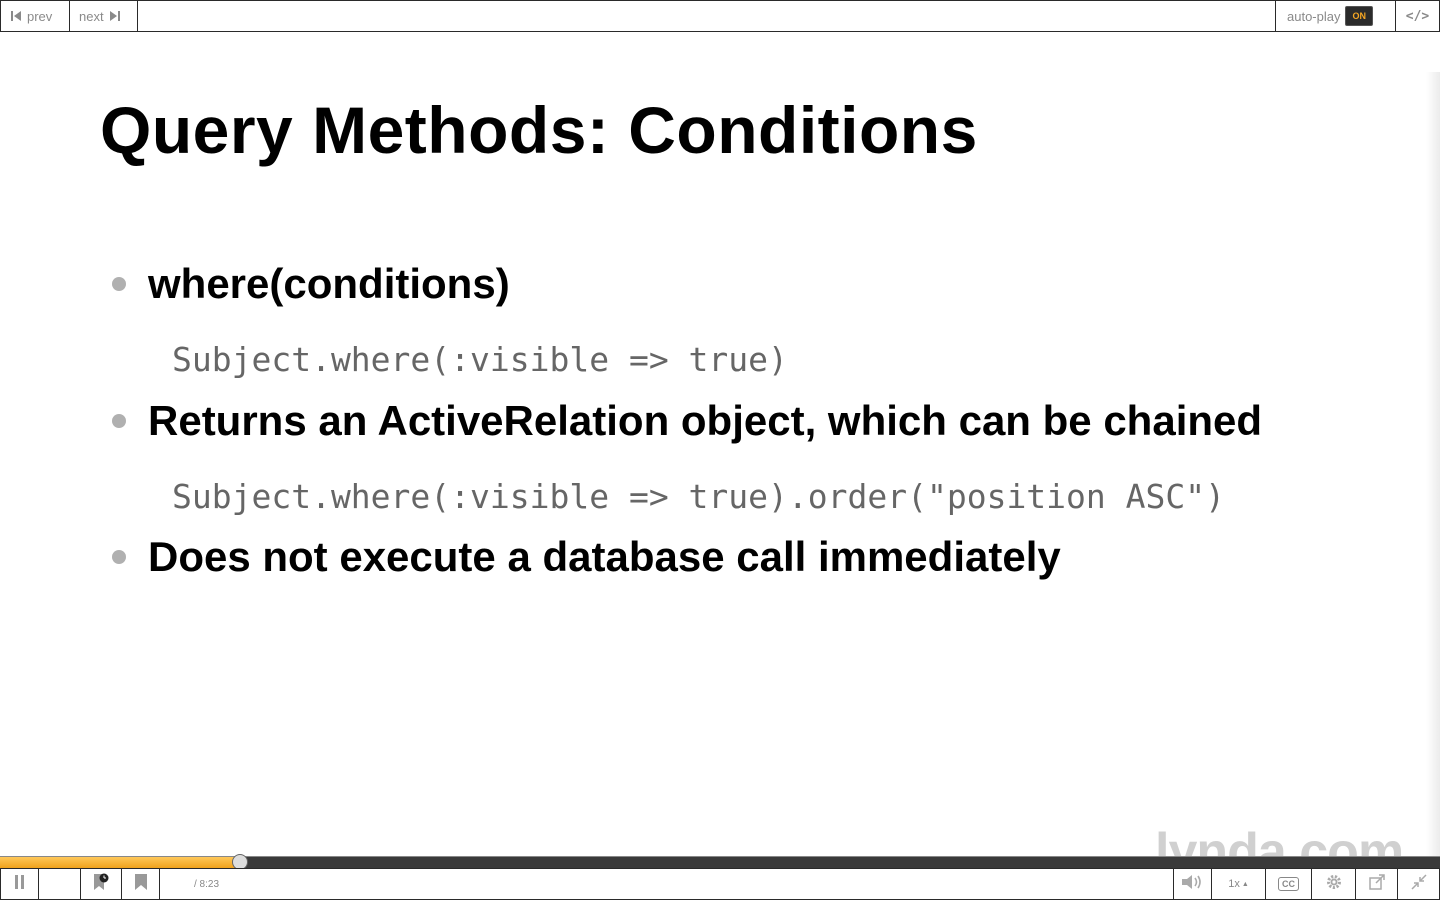 This screenshot has height=900, width=1440. I want to click on bookmark-icon, so click(140, 884).